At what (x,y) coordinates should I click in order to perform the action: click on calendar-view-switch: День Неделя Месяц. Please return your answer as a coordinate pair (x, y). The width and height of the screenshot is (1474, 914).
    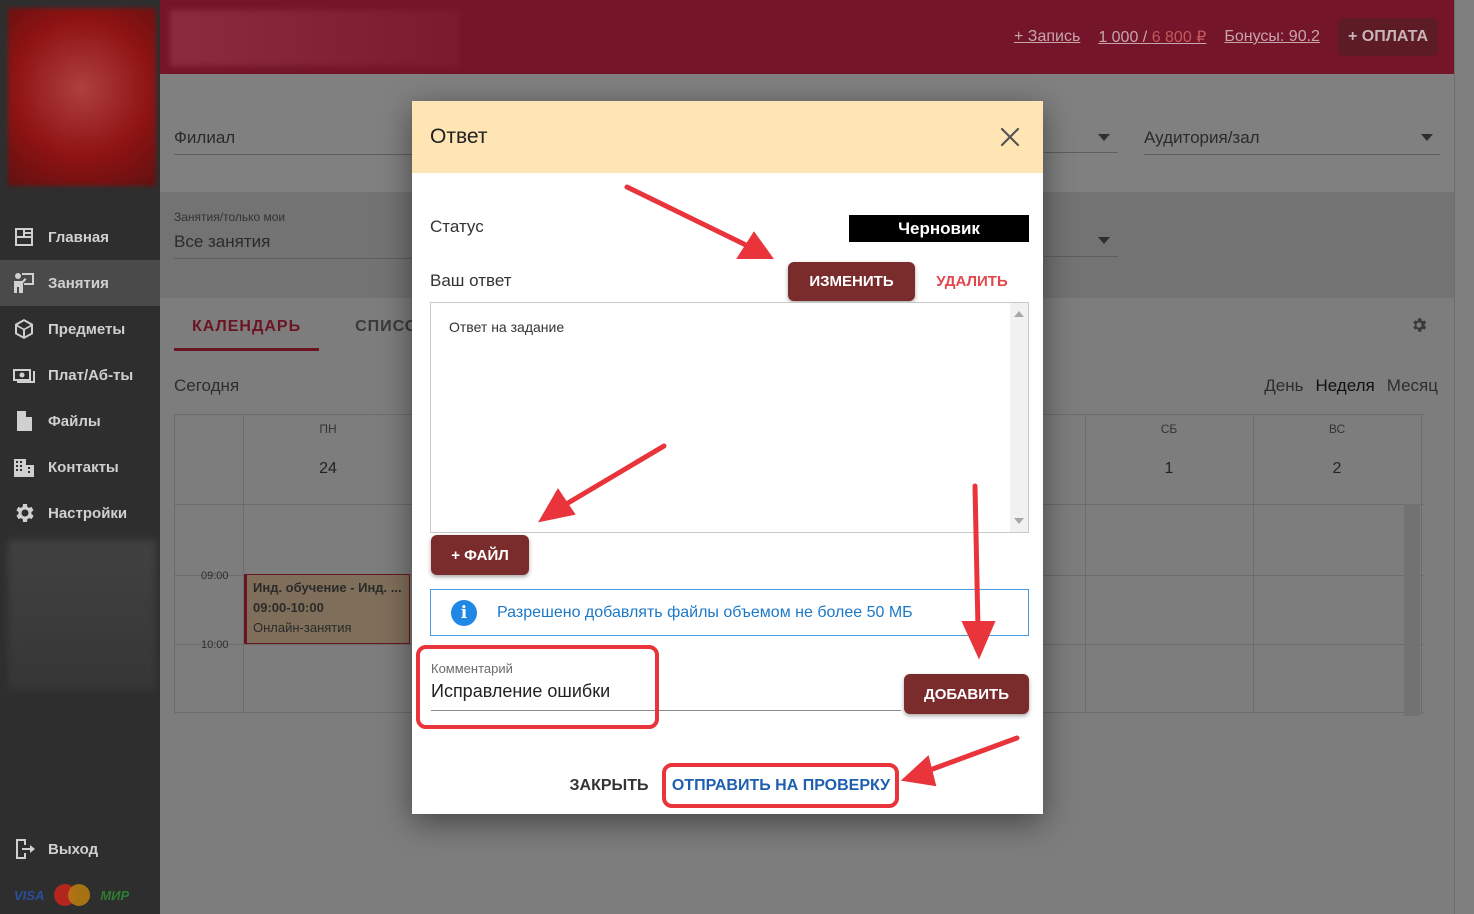
    Looking at the image, I should click on (1351, 386).